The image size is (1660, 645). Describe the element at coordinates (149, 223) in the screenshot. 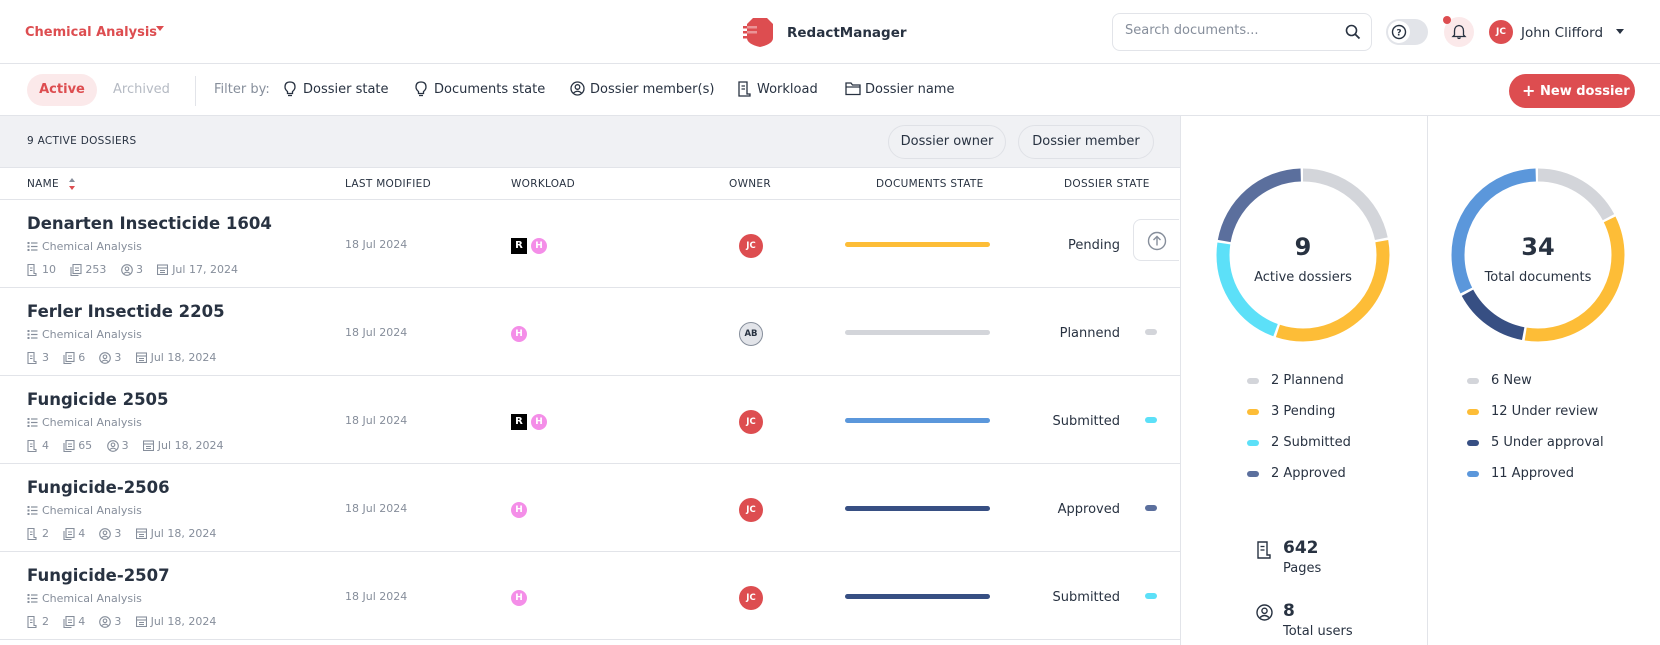

I see `dossier-name: Denarten Insecticide 1604` at that location.